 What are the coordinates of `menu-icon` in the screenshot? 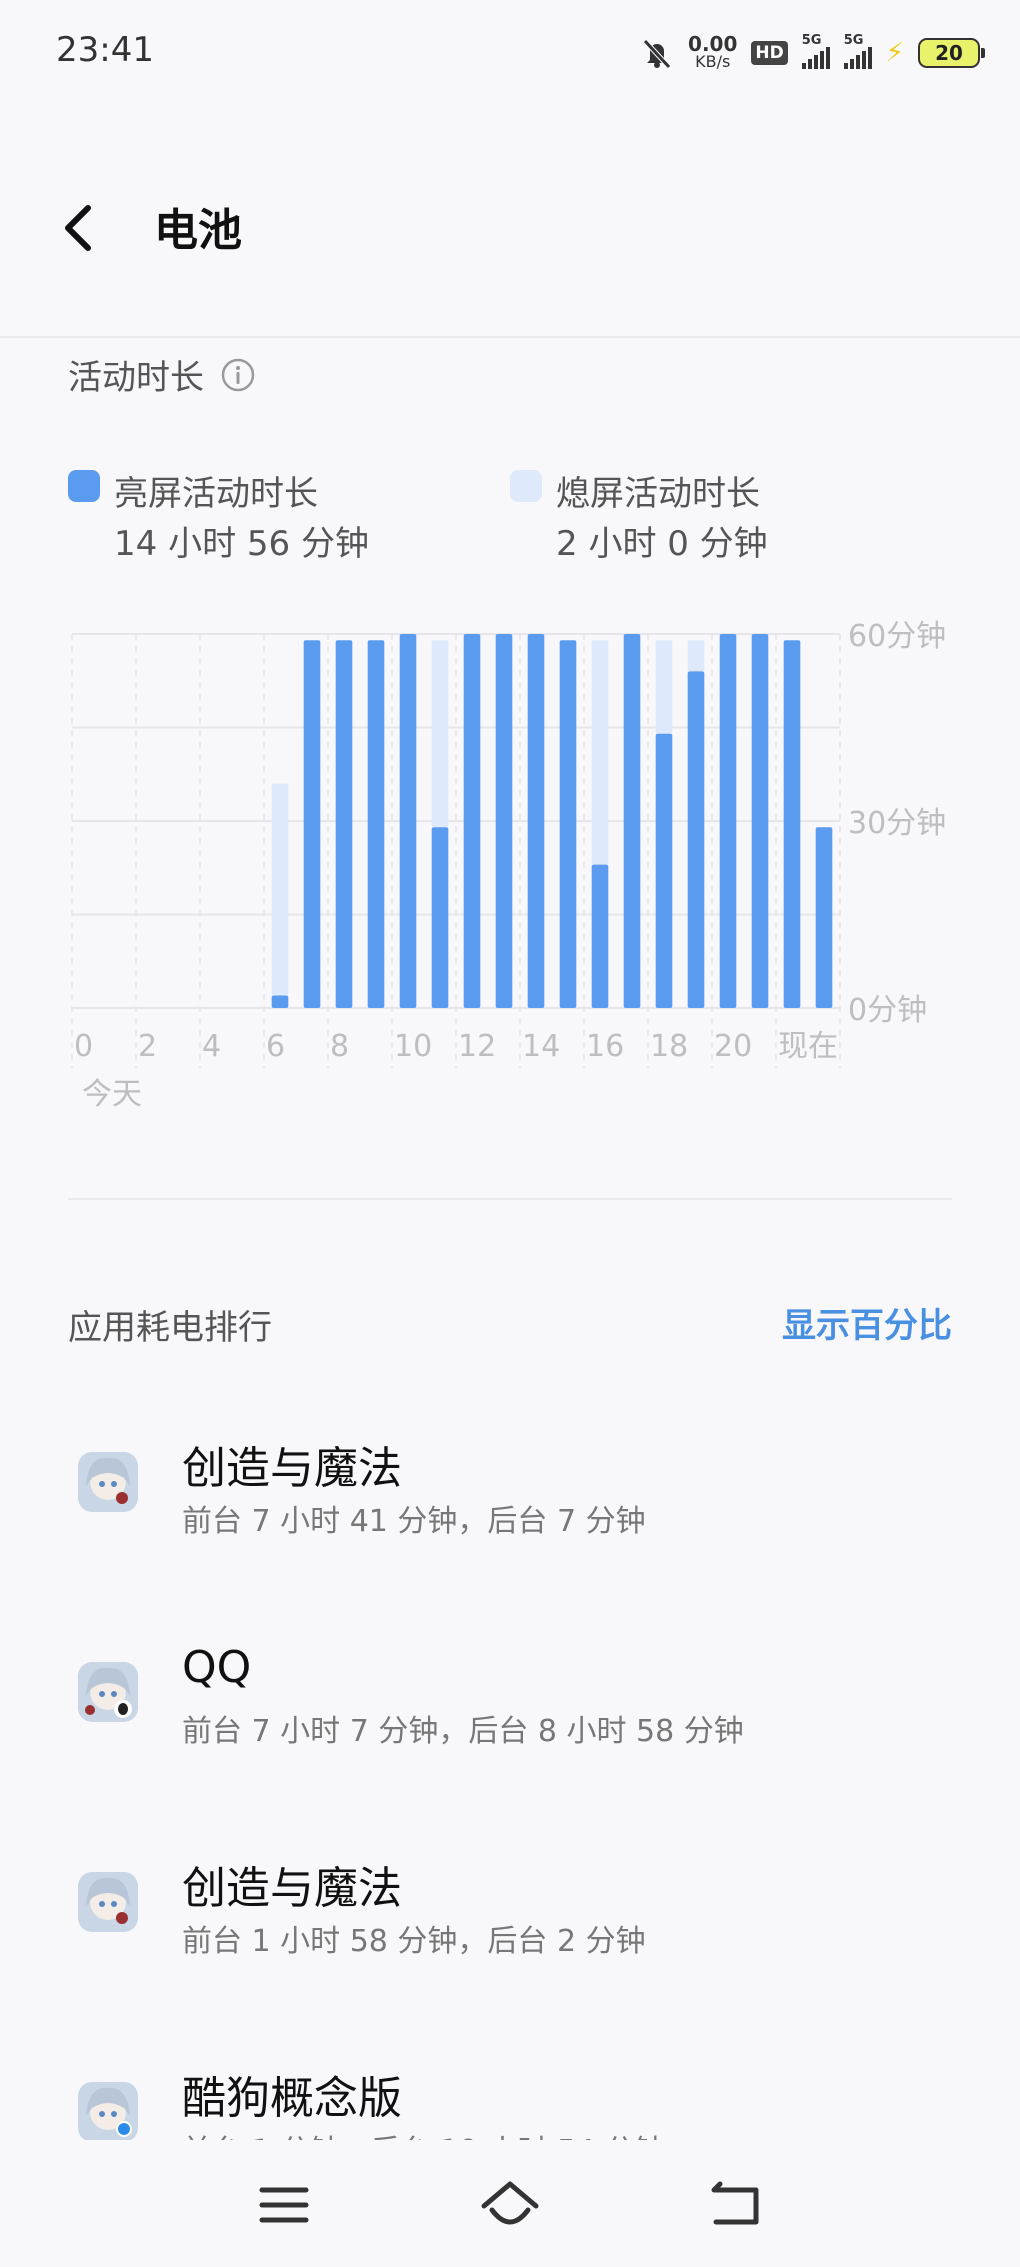 It's located at (284, 2205).